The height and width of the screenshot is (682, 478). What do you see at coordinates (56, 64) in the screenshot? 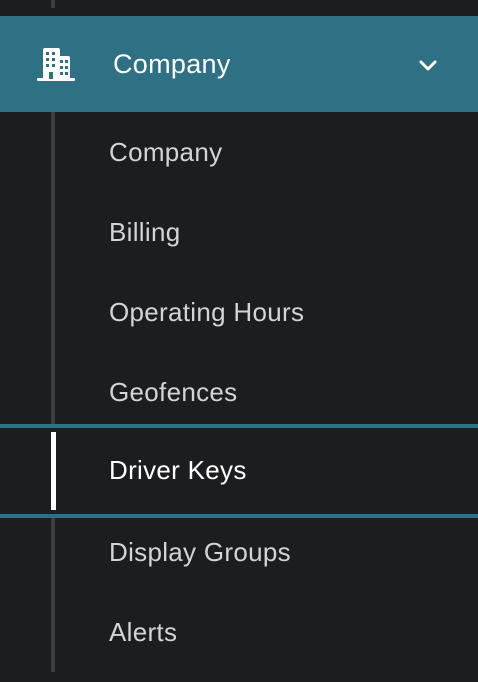
I see `building-icon` at bounding box center [56, 64].